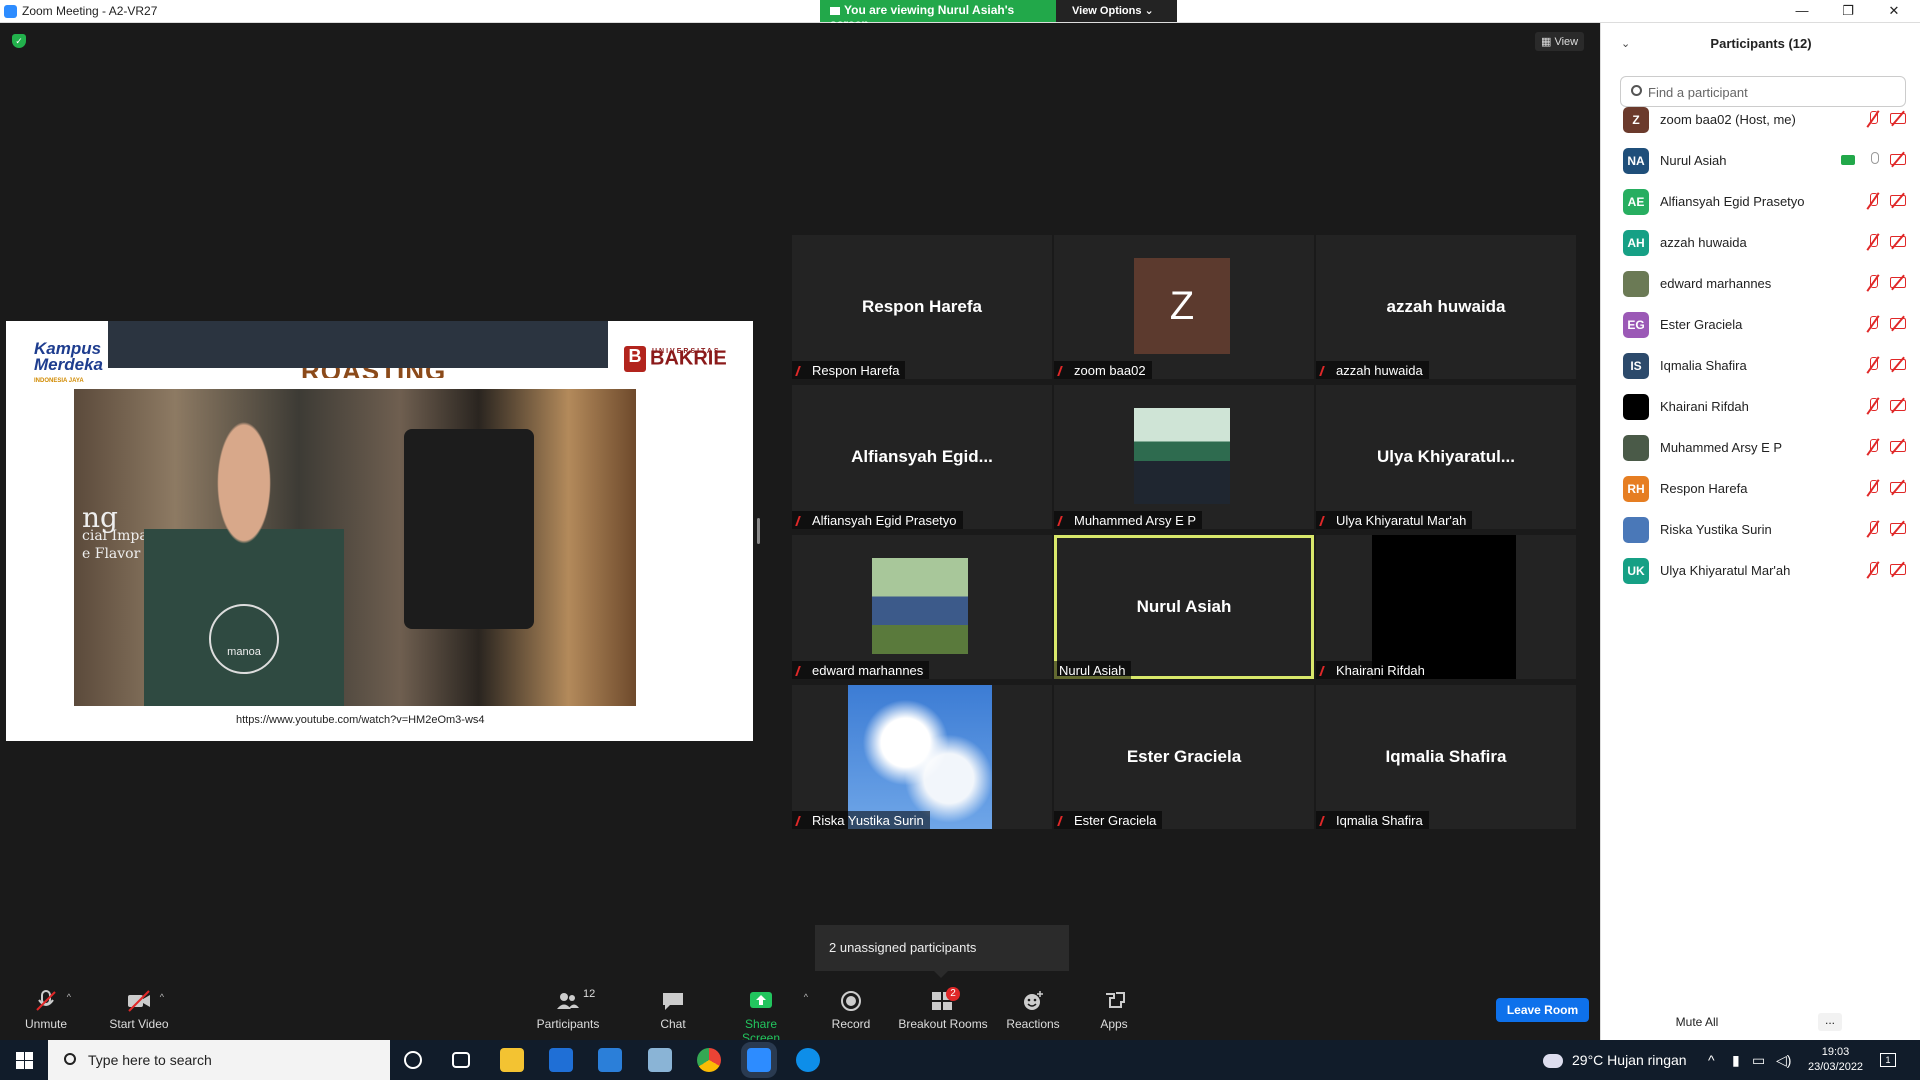 The image size is (1920, 1080). I want to click on microphone-tray-icon: ▮, so click(1736, 1060).